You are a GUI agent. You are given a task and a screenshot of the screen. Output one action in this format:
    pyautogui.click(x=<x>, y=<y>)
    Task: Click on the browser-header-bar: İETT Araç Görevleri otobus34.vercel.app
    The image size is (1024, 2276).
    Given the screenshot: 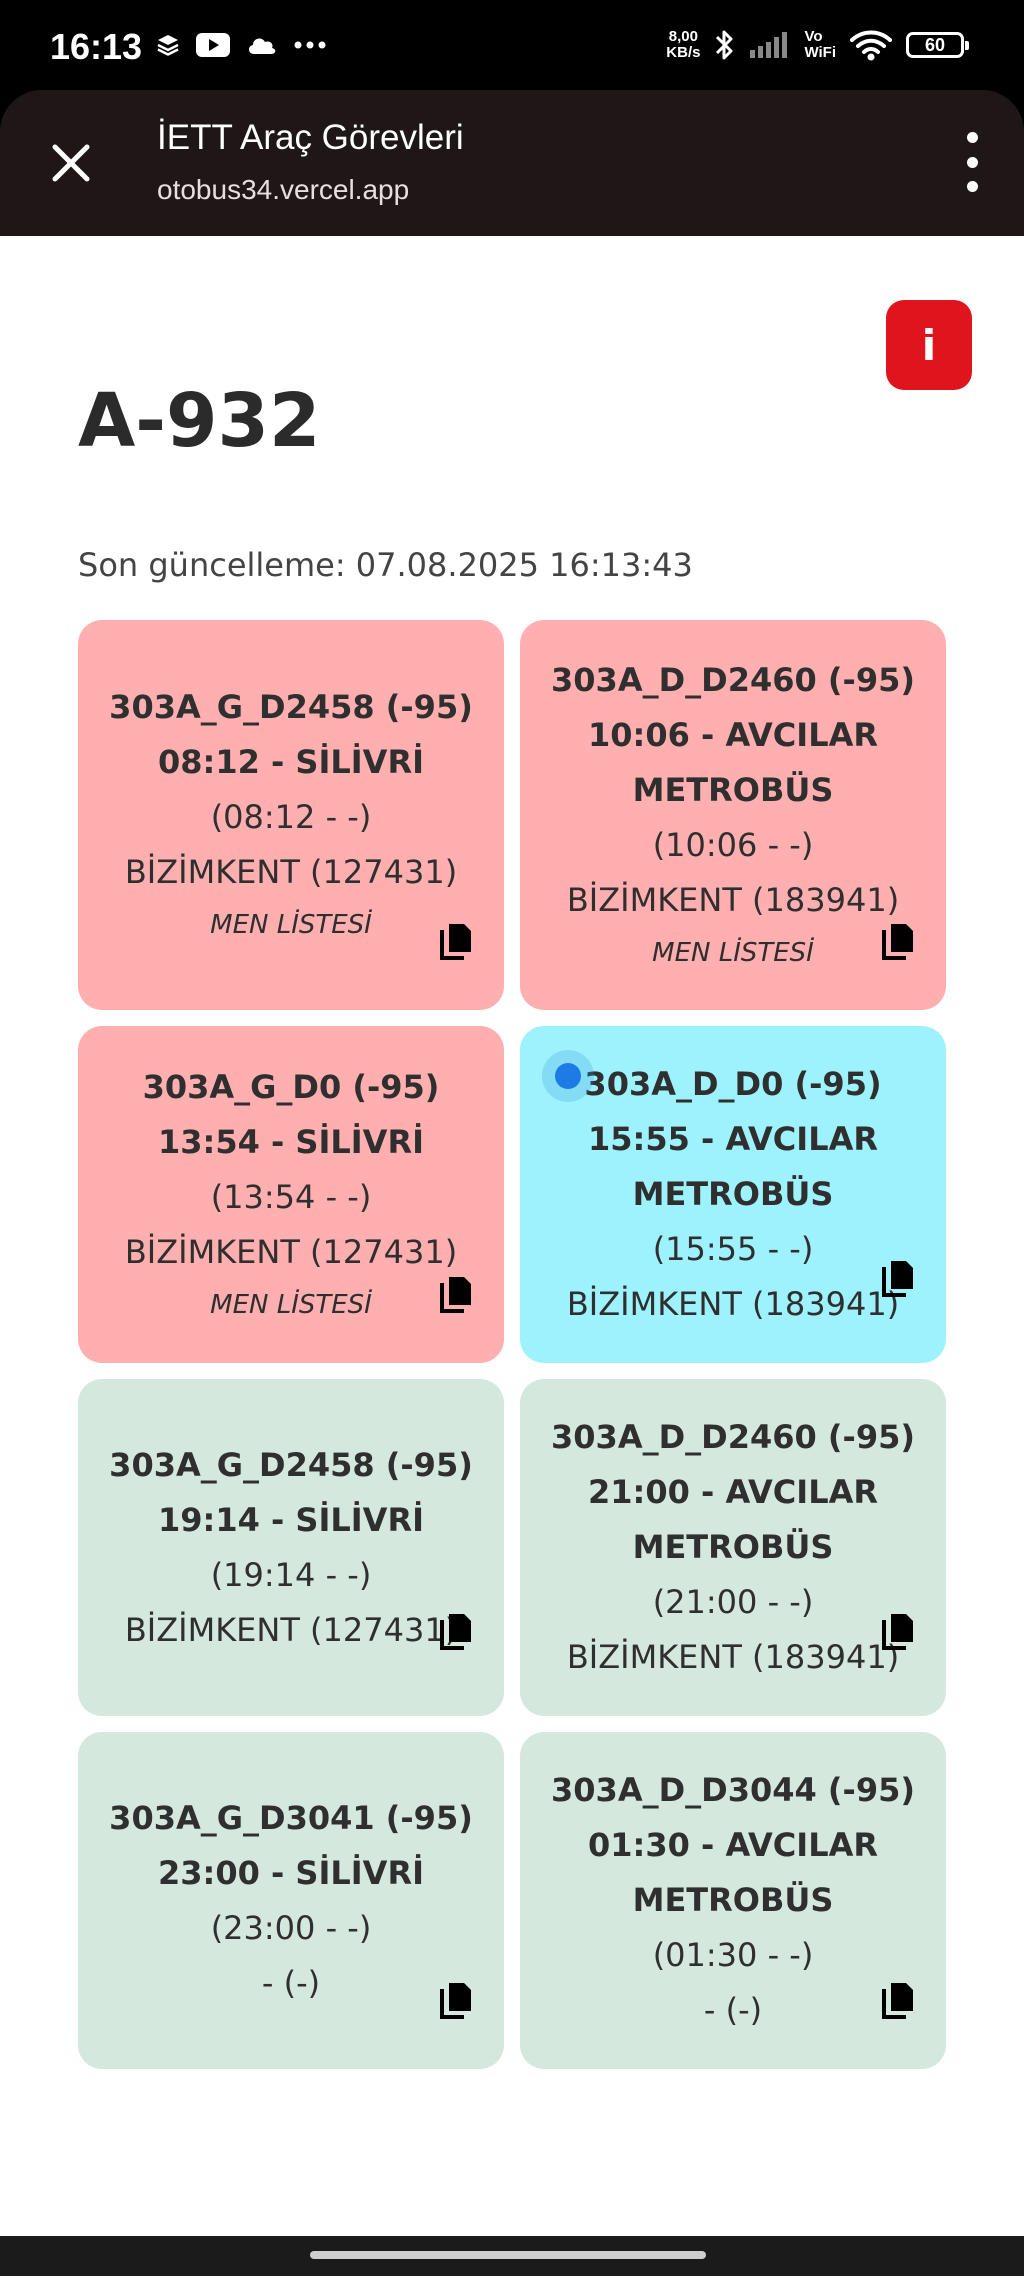 What is the action you would take?
    pyautogui.click(x=512, y=163)
    